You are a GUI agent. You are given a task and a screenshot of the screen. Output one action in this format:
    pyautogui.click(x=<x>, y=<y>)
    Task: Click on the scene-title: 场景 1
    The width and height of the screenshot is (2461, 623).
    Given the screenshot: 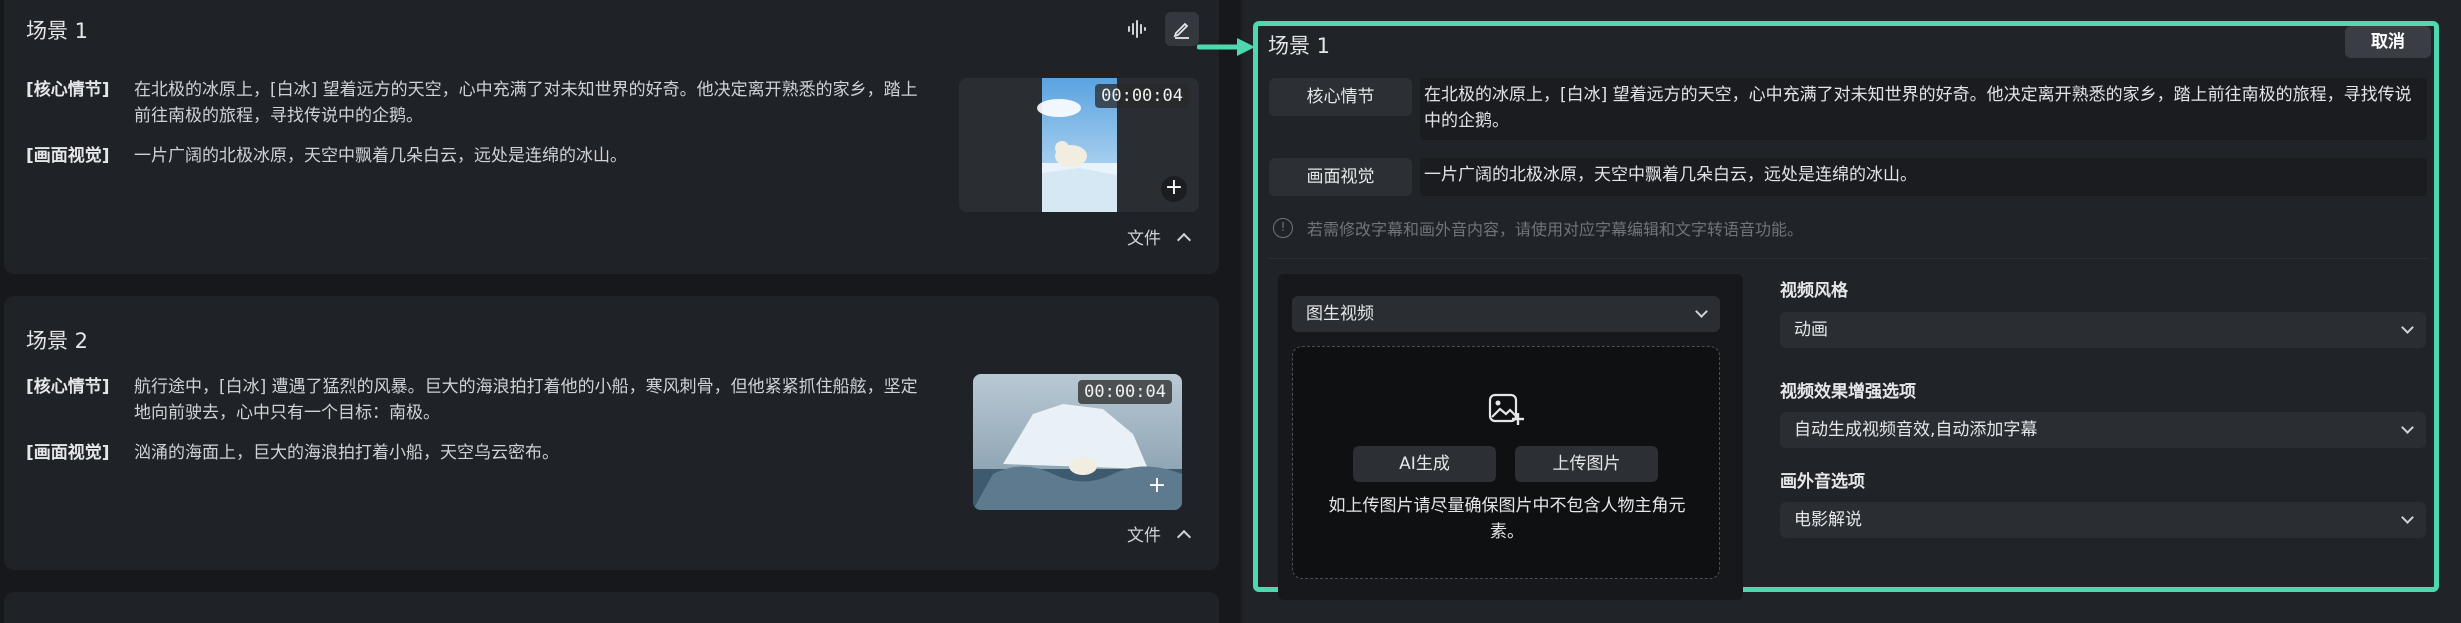 What is the action you would take?
    pyautogui.click(x=57, y=31)
    